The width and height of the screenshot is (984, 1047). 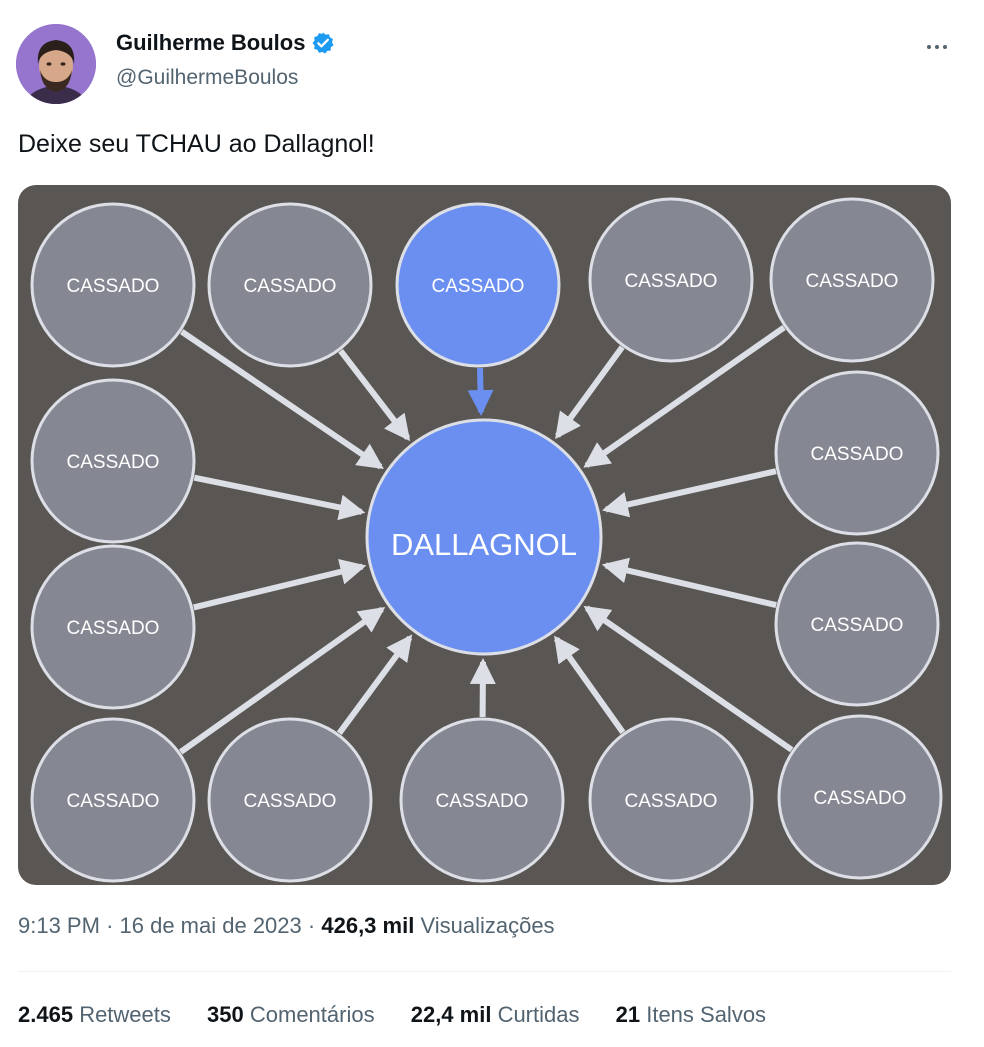 I want to click on verified-badge-icon, so click(x=323, y=43).